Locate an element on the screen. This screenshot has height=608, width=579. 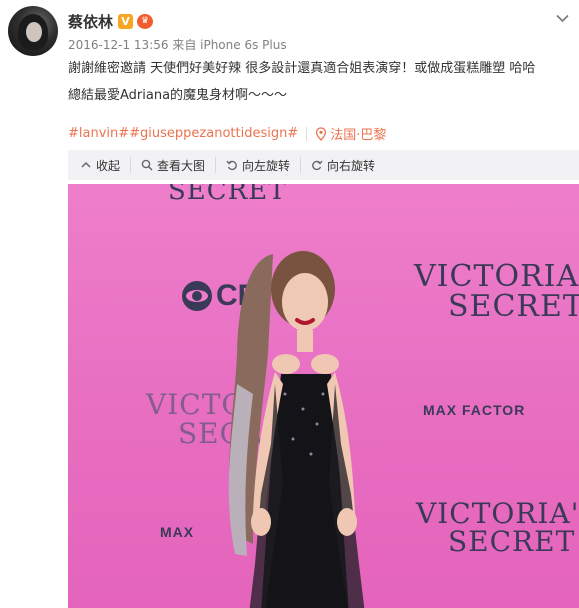
rotate-right-label: 向右旋转 is located at coordinates (351, 165).